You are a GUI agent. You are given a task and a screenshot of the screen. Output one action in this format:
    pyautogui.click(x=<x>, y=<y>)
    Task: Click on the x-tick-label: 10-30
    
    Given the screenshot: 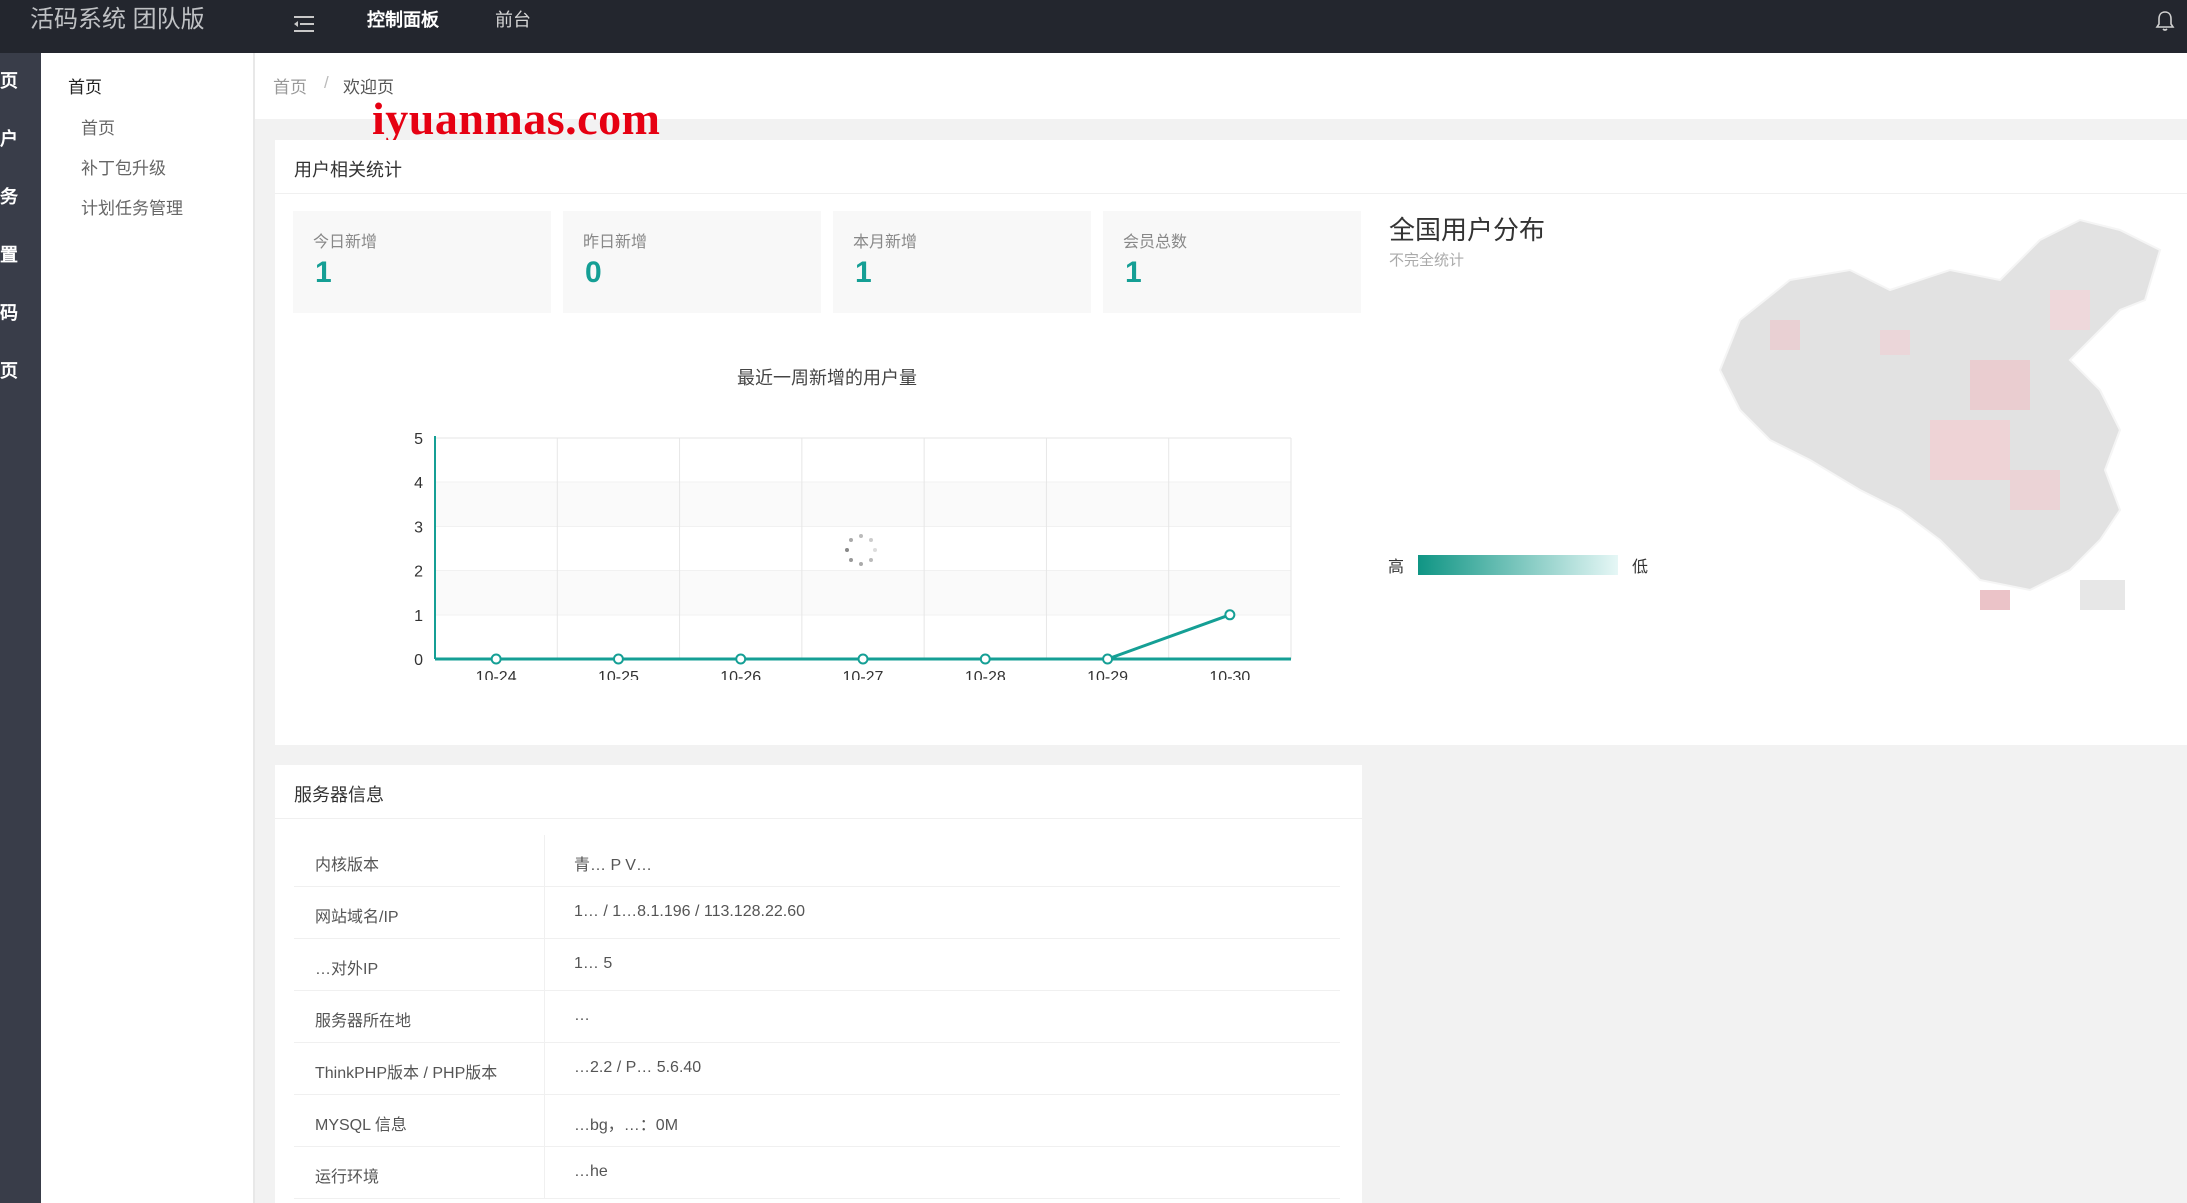 What is the action you would take?
    pyautogui.click(x=1229, y=674)
    